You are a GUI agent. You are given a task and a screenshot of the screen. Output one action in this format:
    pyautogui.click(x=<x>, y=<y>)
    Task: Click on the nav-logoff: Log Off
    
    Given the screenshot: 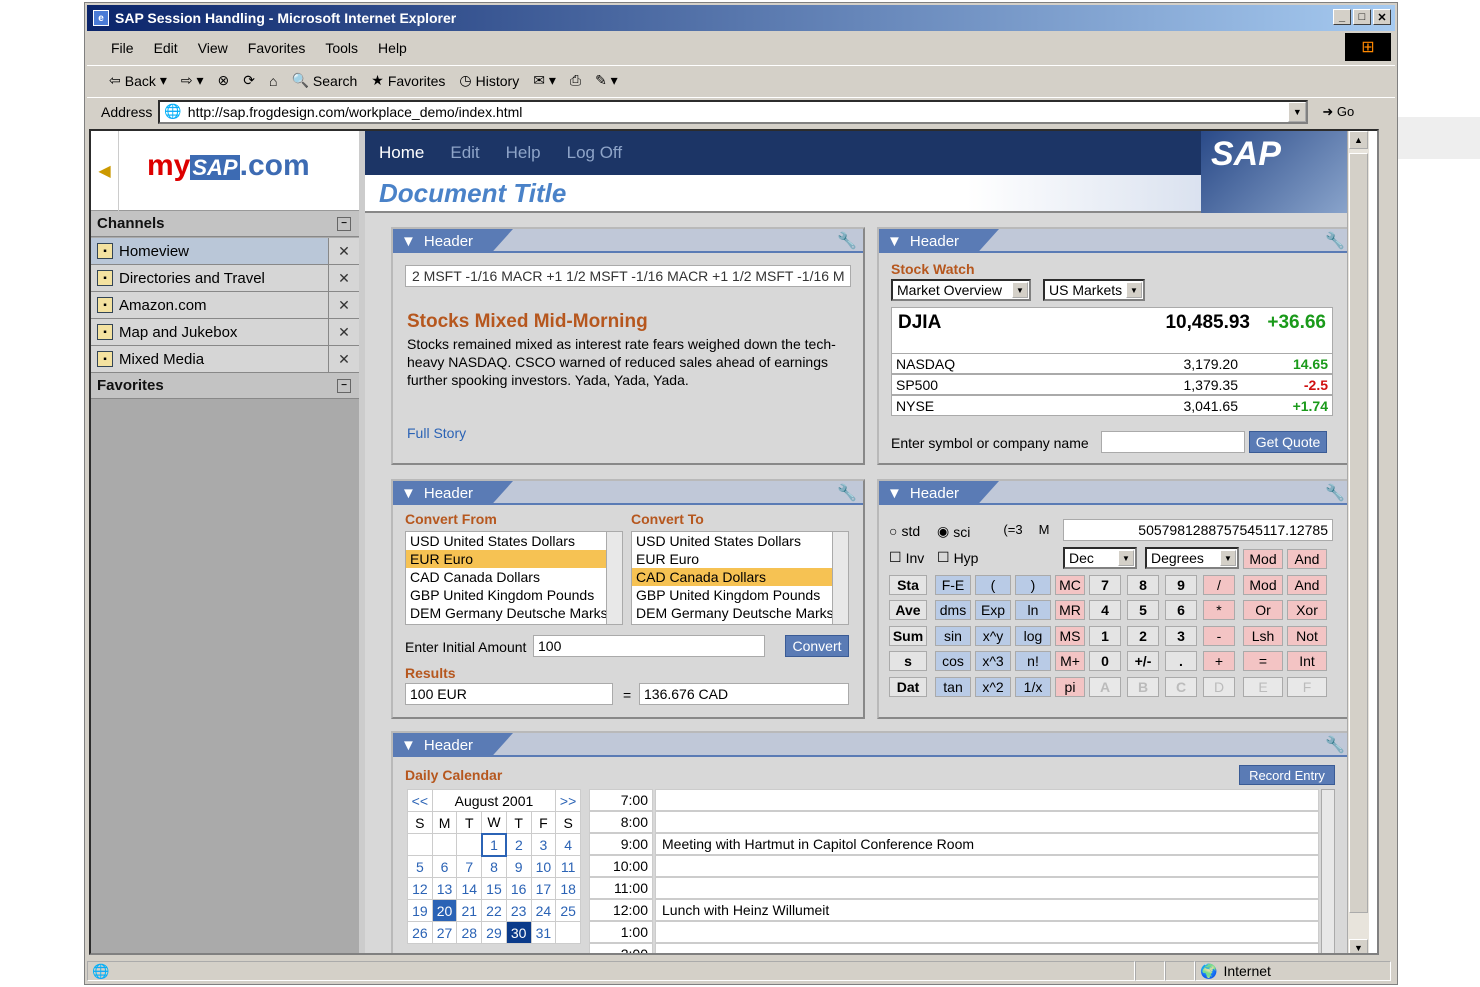 What is the action you would take?
    pyautogui.click(x=594, y=153)
    